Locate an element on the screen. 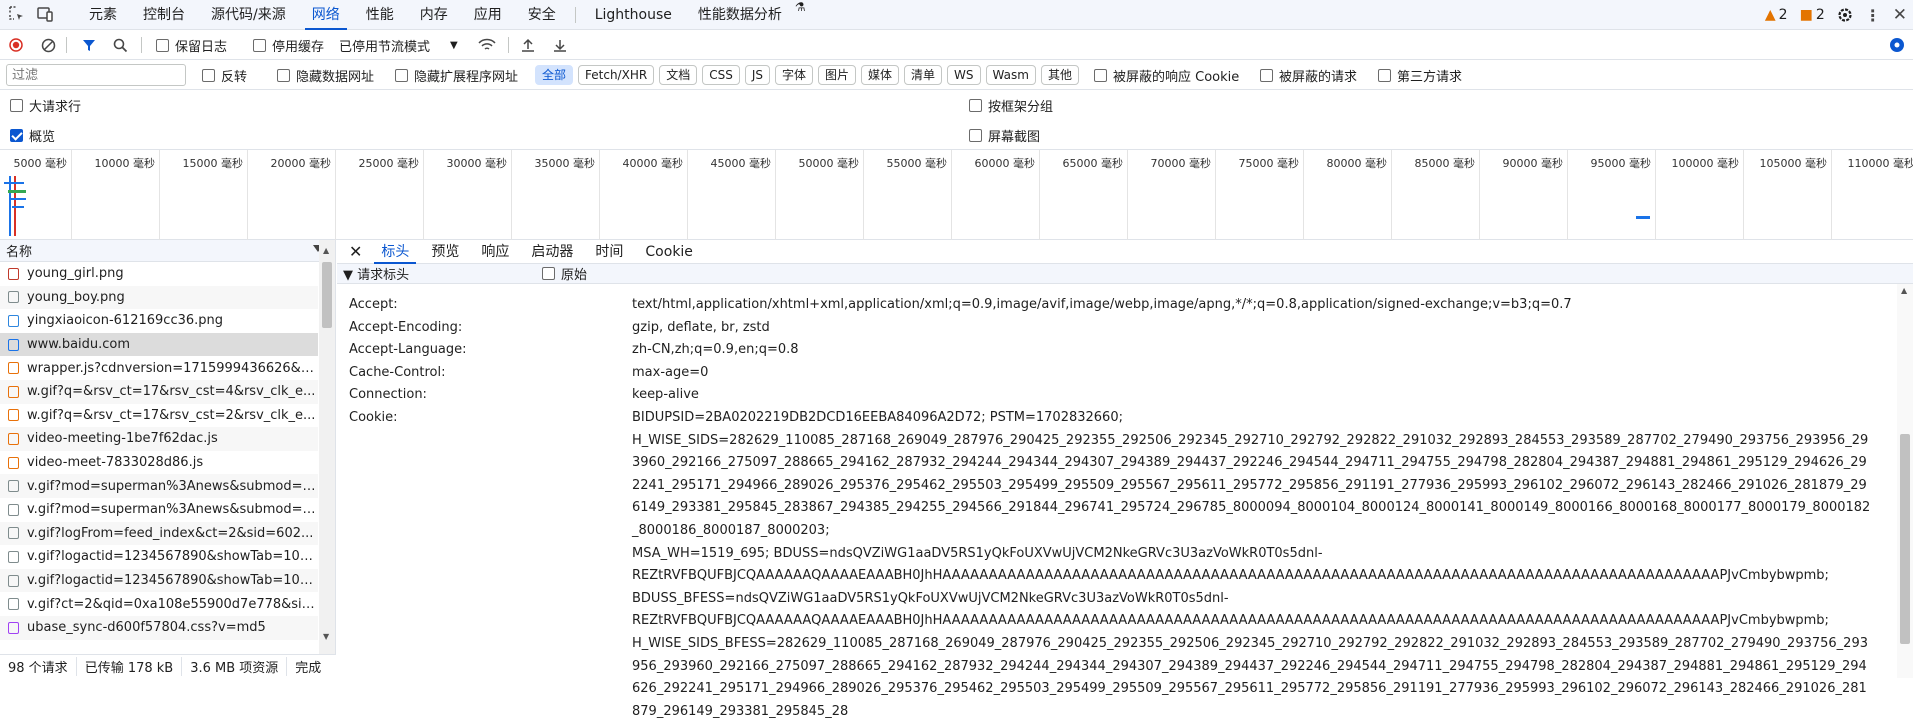 The width and height of the screenshot is (1913, 723). detail-tab-2: 响应 is located at coordinates (495, 252).